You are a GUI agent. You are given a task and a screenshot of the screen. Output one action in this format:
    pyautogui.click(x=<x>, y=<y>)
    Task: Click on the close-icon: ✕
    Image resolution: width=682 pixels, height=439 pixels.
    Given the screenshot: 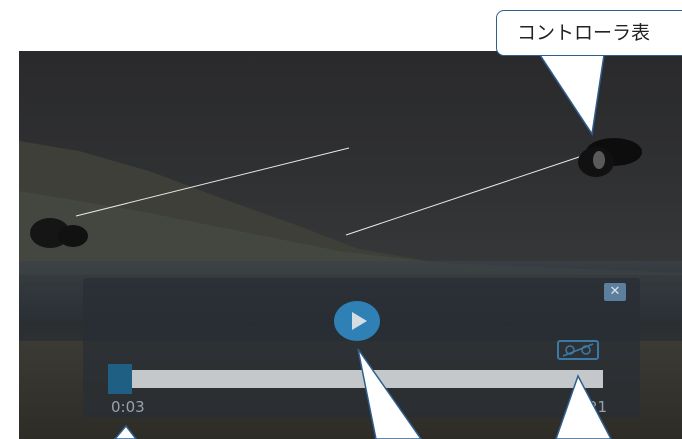 What is the action you would take?
    pyautogui.click(x=615, y=292)
    